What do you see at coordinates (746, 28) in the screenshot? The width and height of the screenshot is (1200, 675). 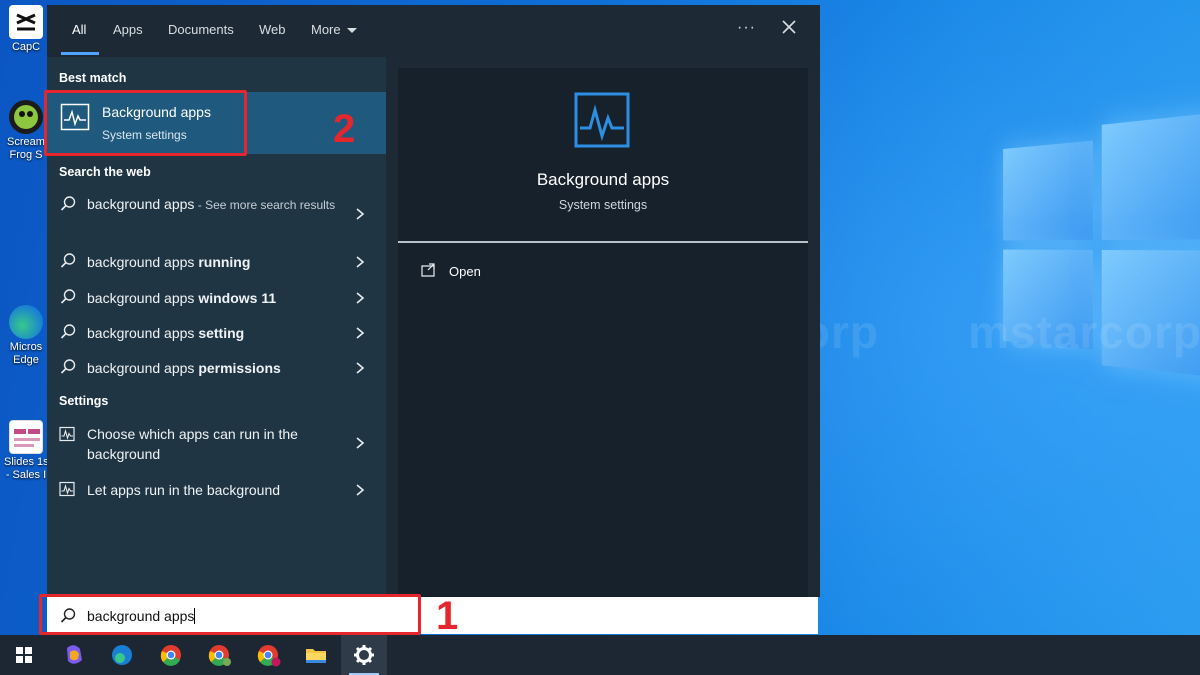 I see `more-options-button: ···` at bounding box center [746, 28].